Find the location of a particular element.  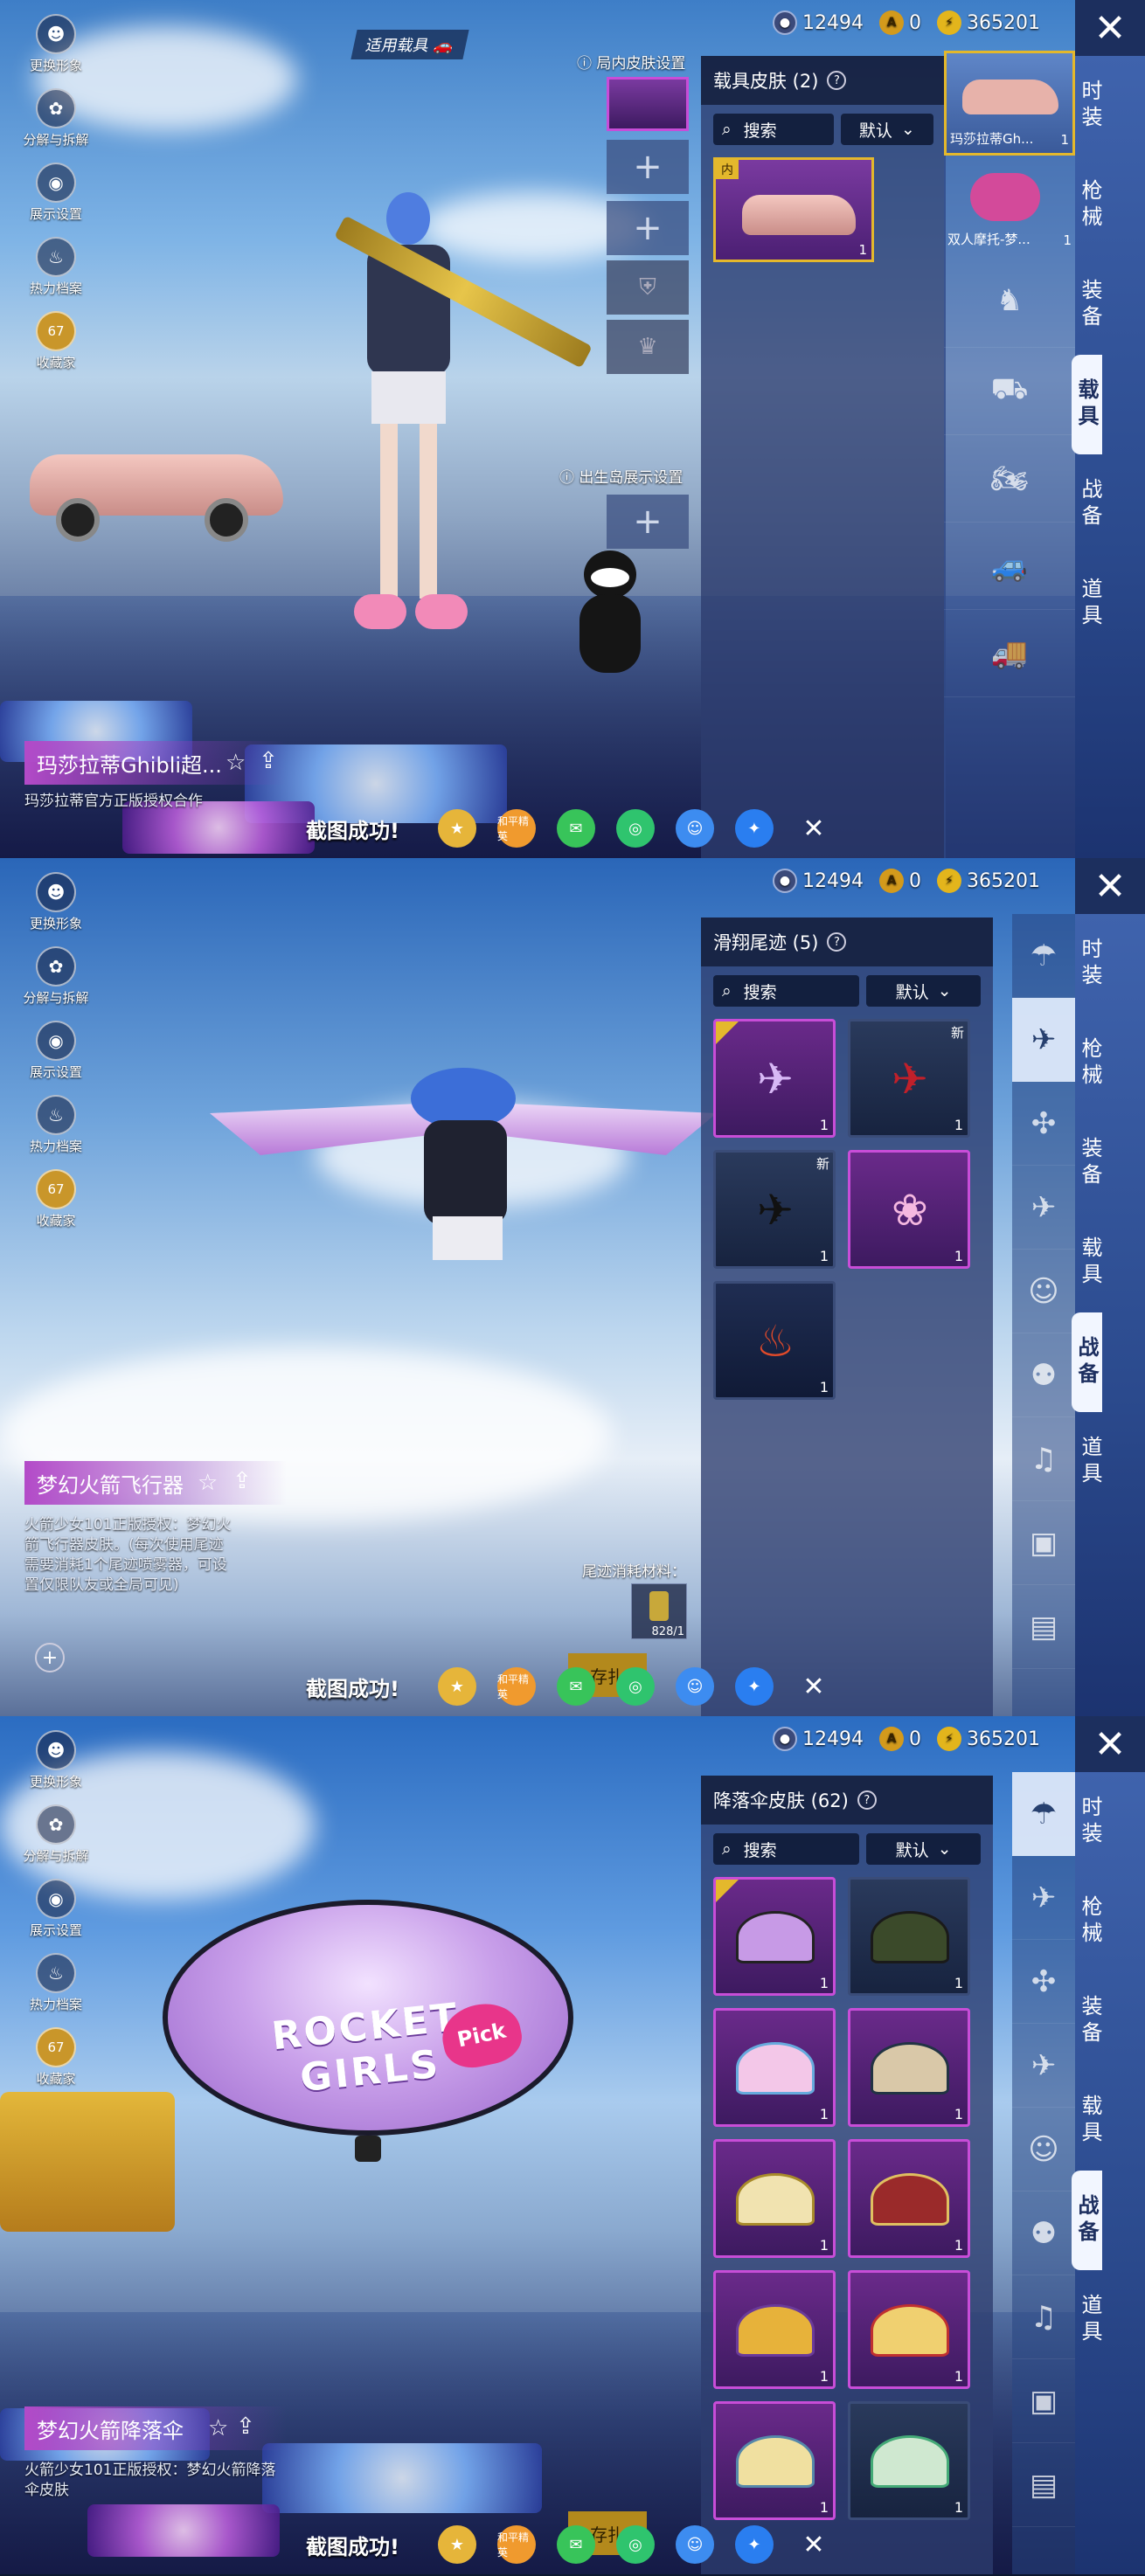

inner-skin-slot-active is located at coordinates (648, 104).